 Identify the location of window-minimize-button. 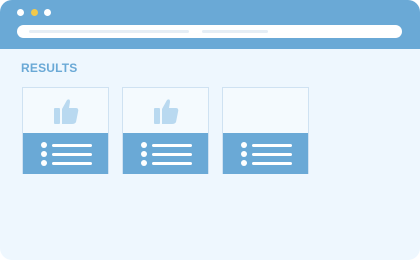
(34, 12).